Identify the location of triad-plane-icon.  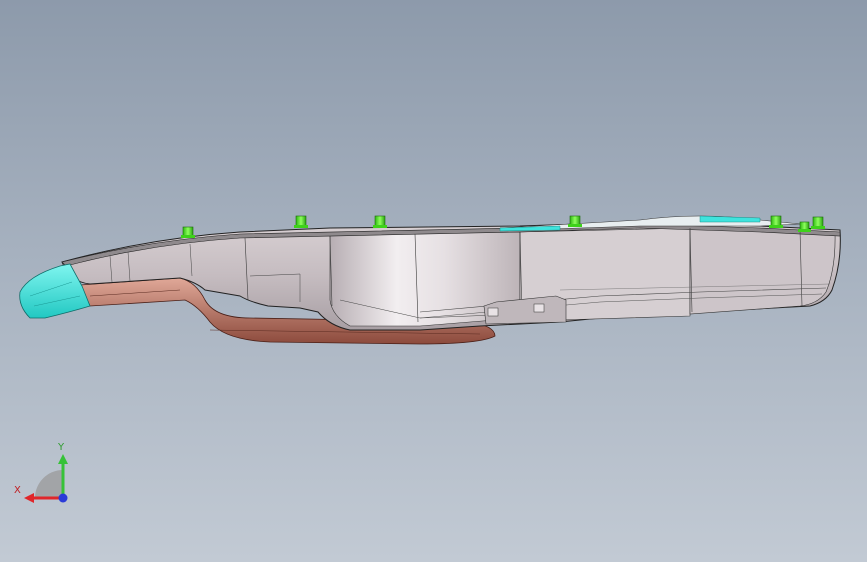
(49, 484).